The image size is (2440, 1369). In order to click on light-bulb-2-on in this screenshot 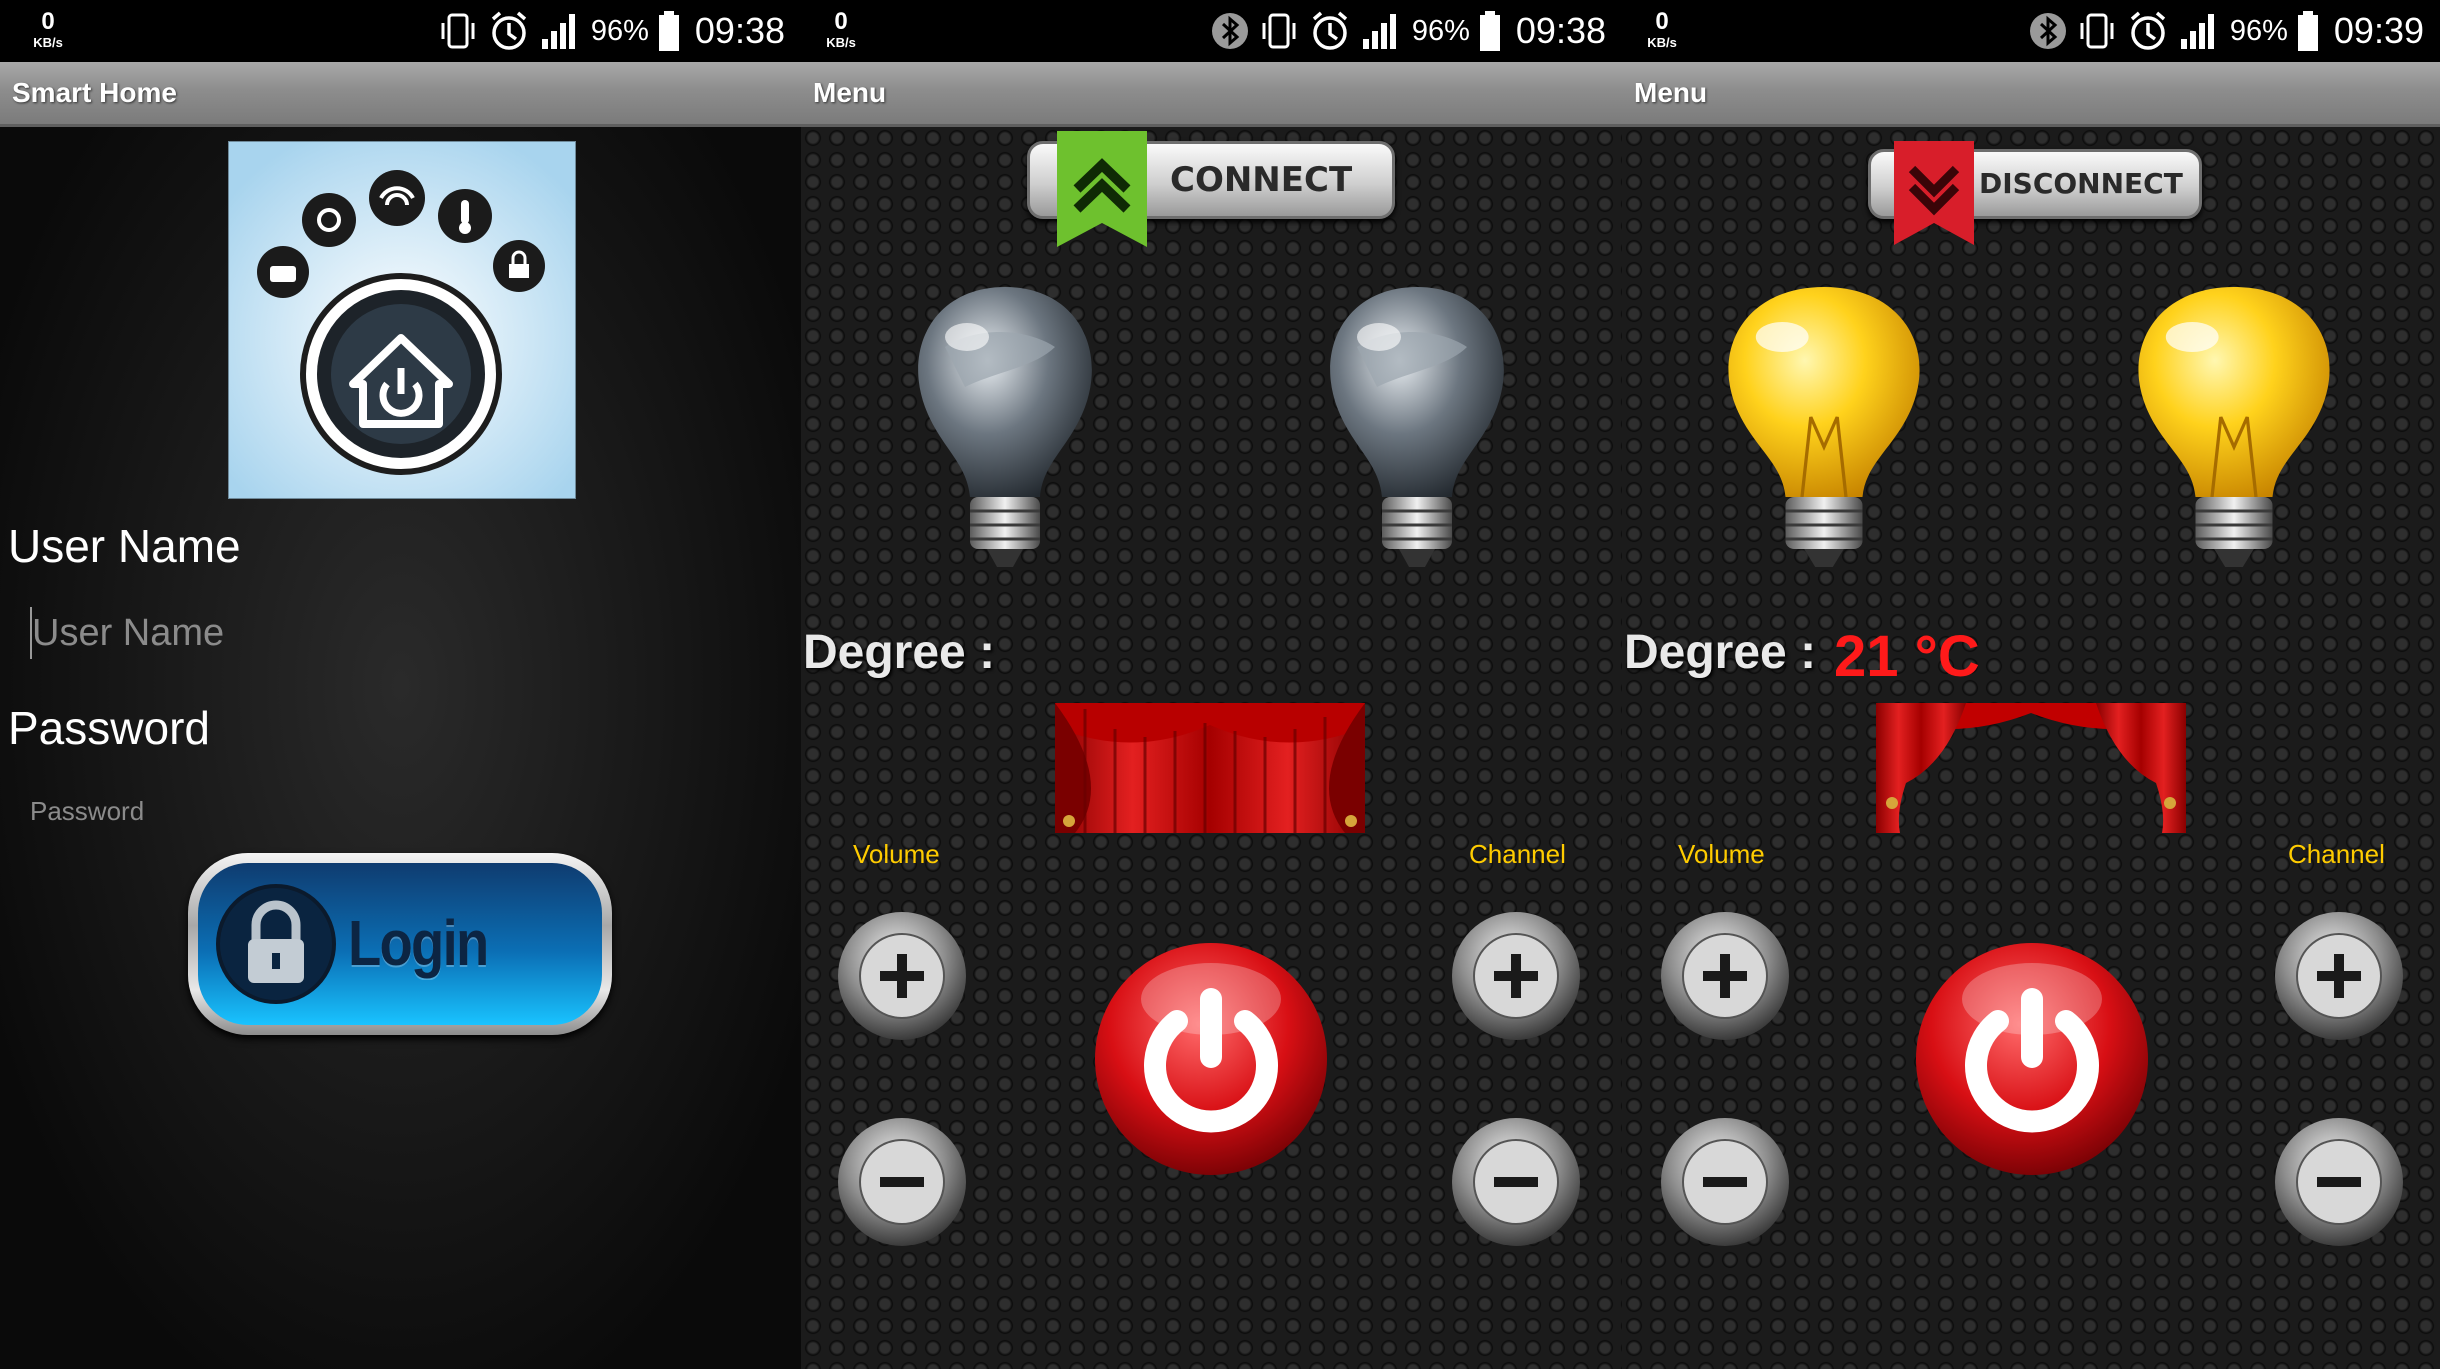, I will do `click(2234, 427)`.